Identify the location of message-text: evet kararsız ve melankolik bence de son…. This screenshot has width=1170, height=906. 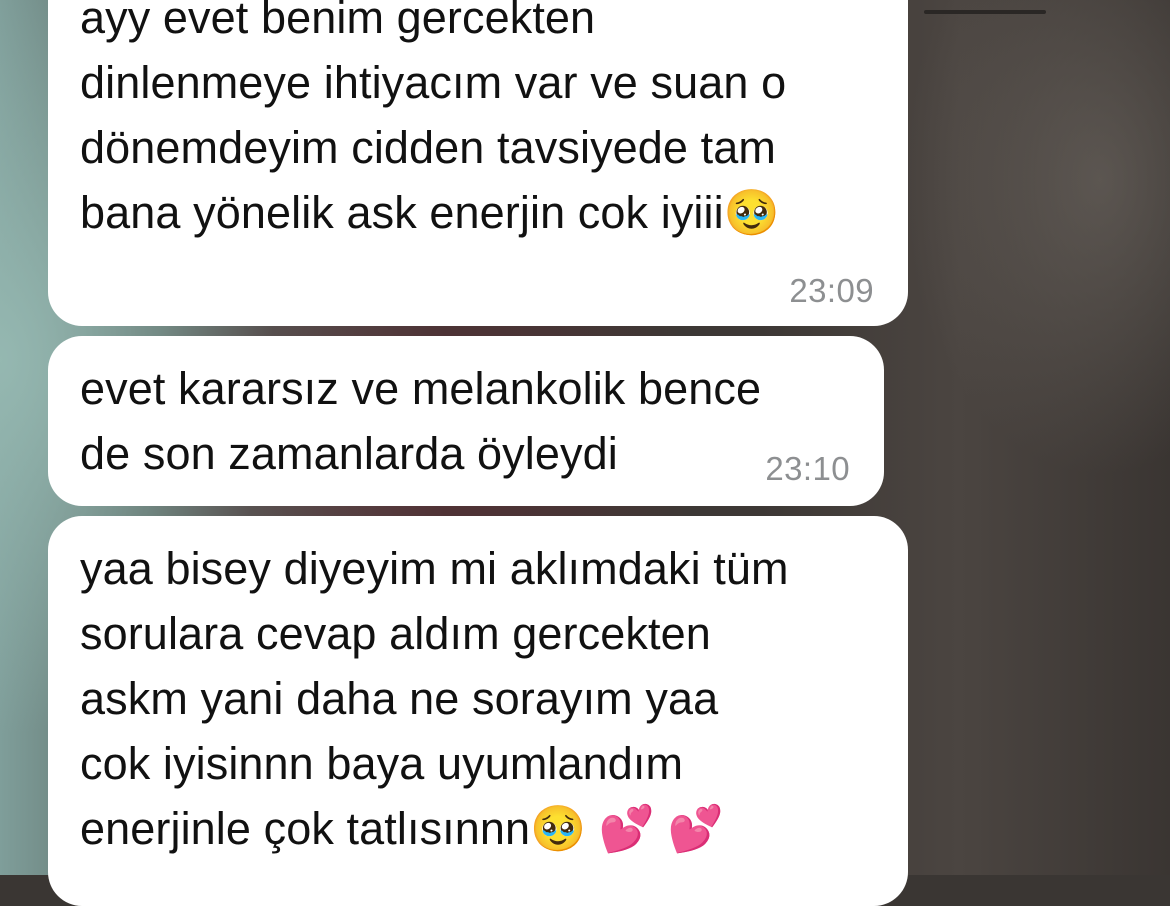
(421, 421).